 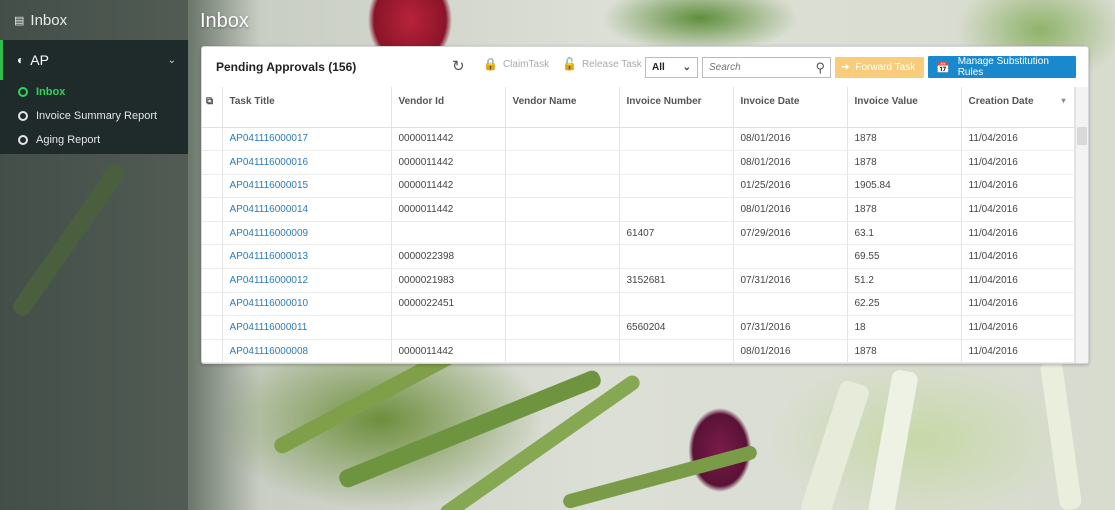 What do you see at coordinates (307, 280) in the screenshot?
I see `cell-task-title: AP041116000012` at bounding box center [307, 280].